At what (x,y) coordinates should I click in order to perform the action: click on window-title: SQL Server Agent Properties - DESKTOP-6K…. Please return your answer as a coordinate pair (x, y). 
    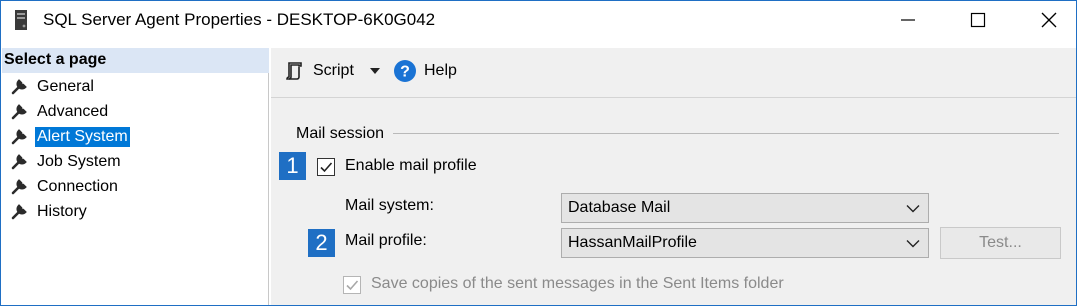
    Looking at the image, I should click on (239, 19).